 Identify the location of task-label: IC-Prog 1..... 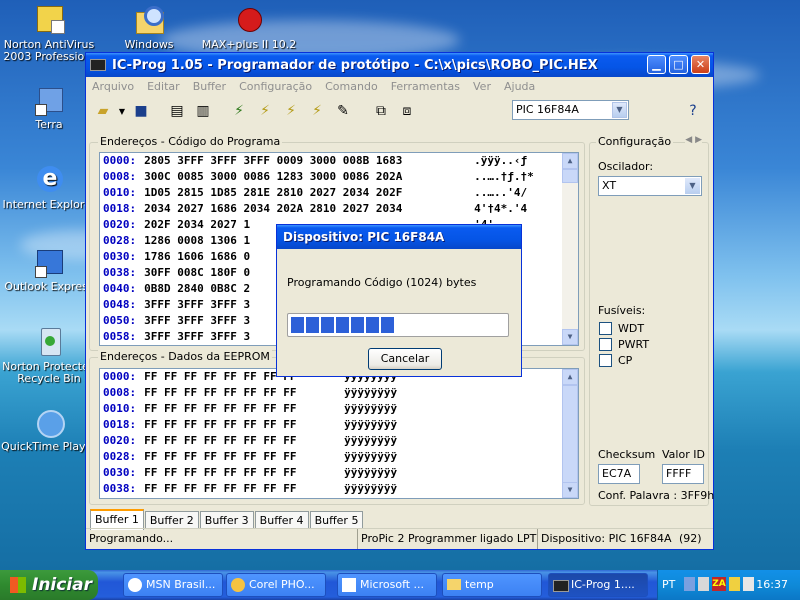
(603, 584).